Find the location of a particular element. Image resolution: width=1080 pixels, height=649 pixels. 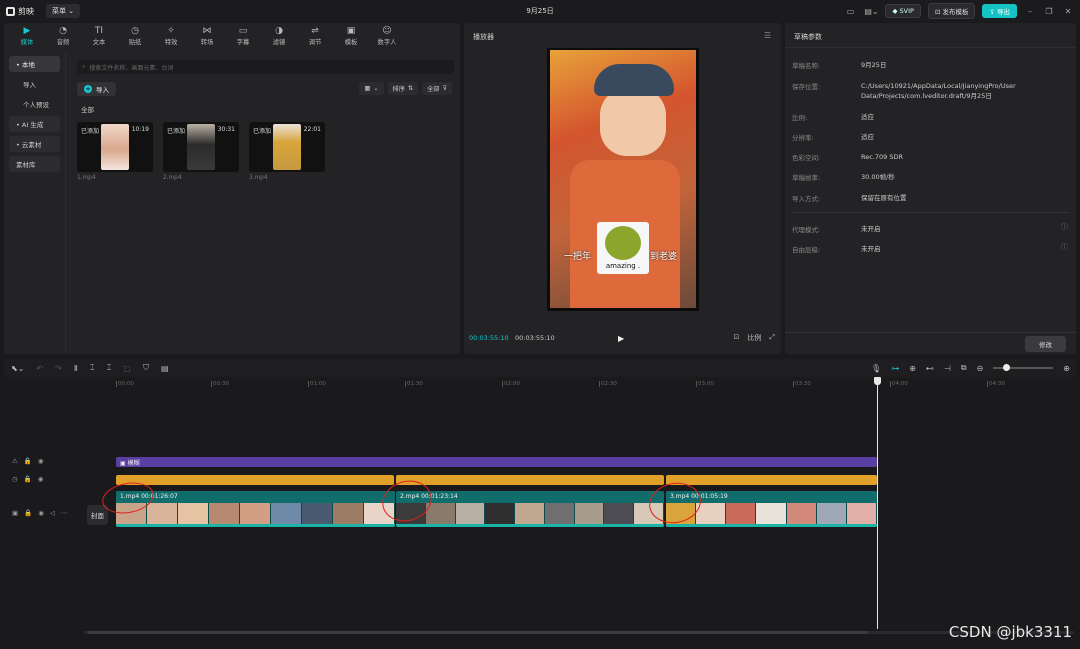

zoom-slider-knob is located at coordinates (1007, 367).